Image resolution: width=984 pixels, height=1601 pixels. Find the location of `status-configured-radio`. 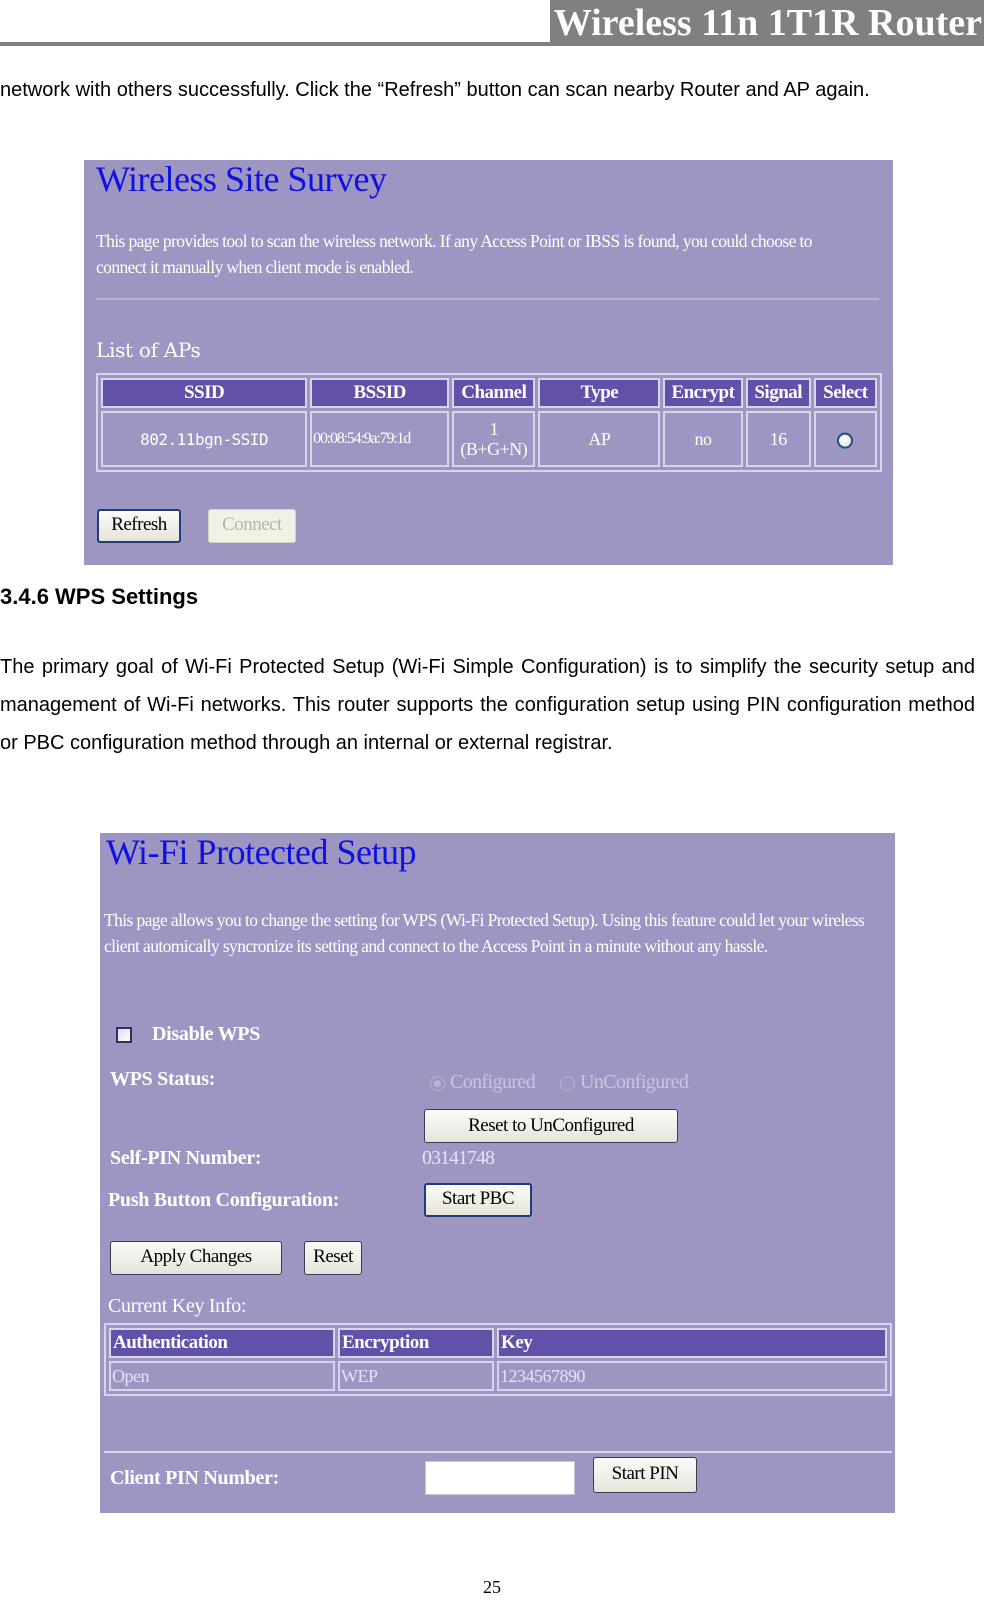

status-configured-radio is located at coordinates (437, 1083).